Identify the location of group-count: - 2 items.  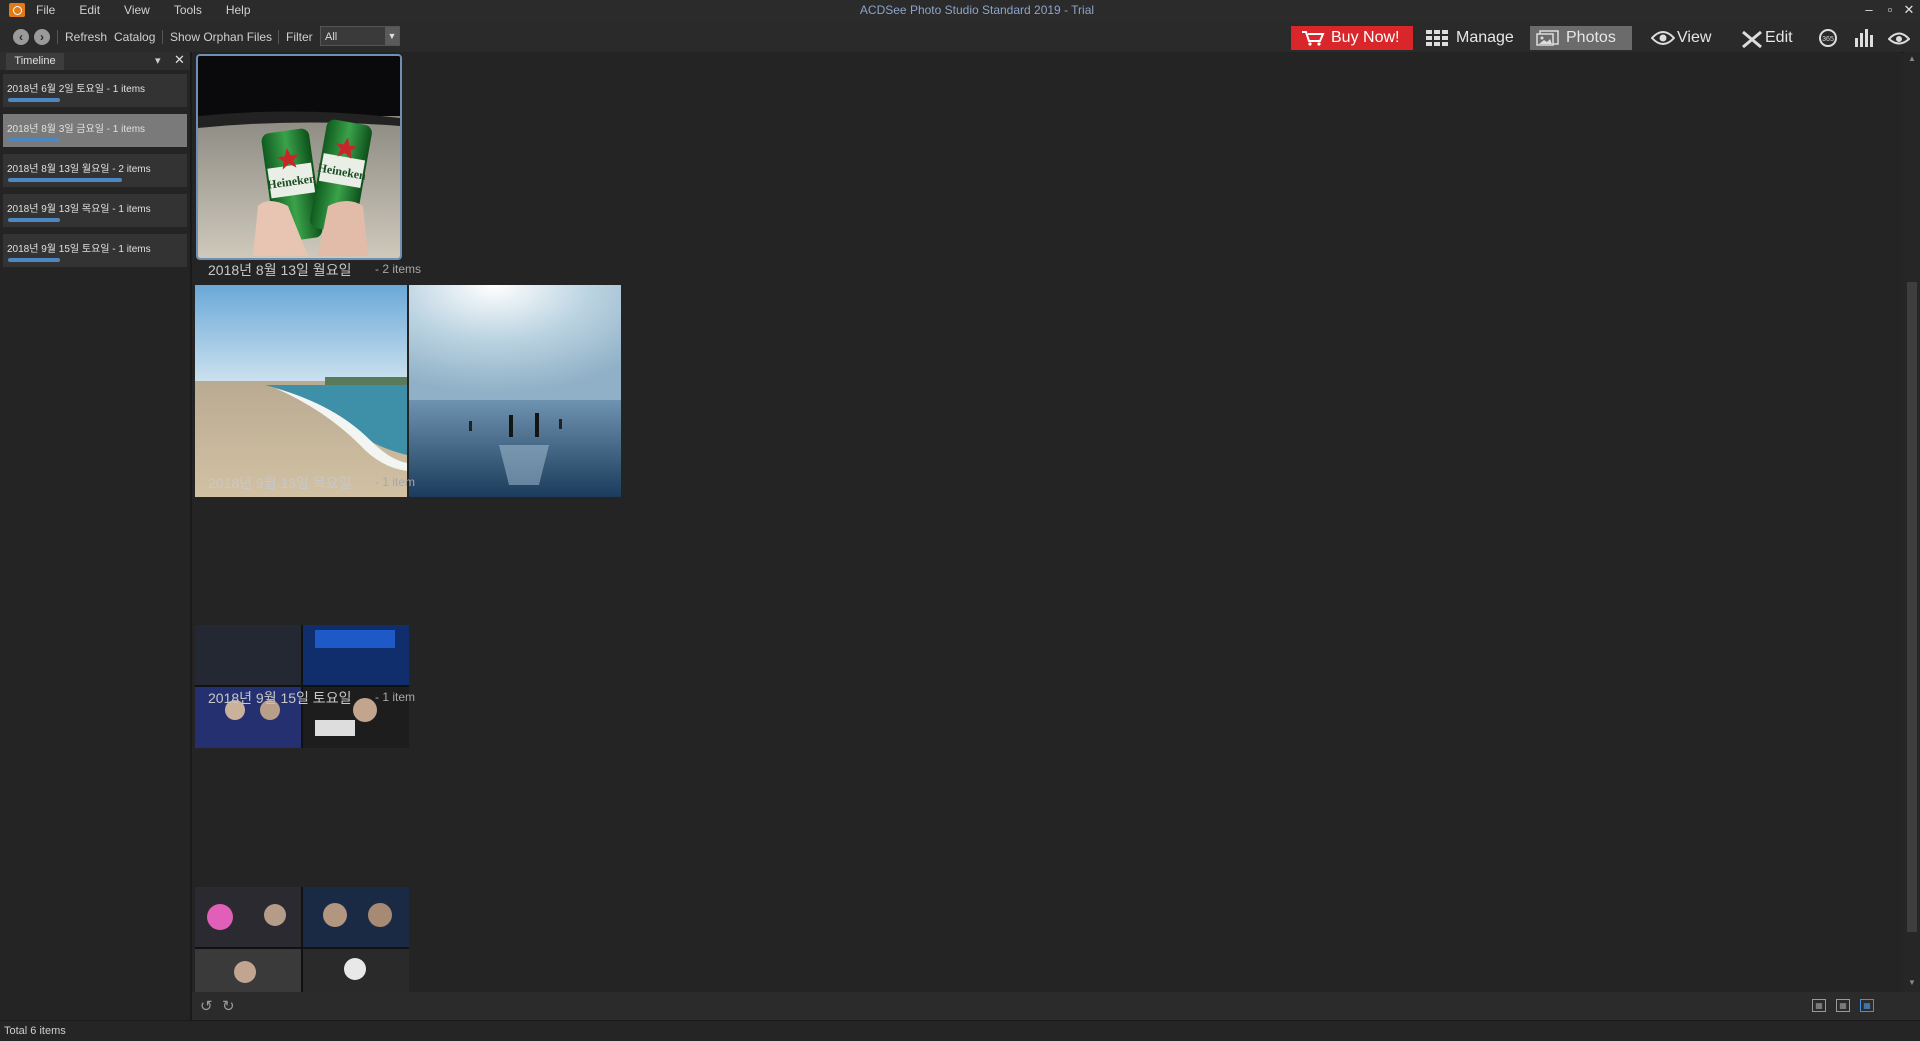
(398, 269).